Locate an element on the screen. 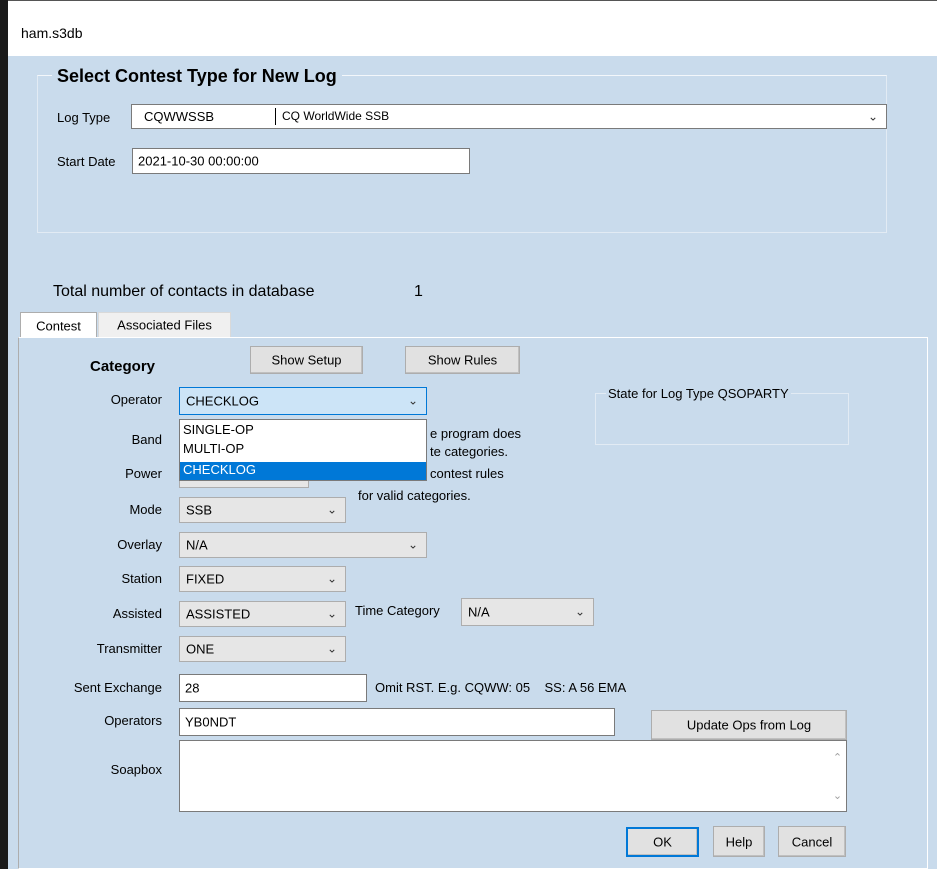  scroll-up-arrow-icon: ⌃ is located at coordinates (837, 757).